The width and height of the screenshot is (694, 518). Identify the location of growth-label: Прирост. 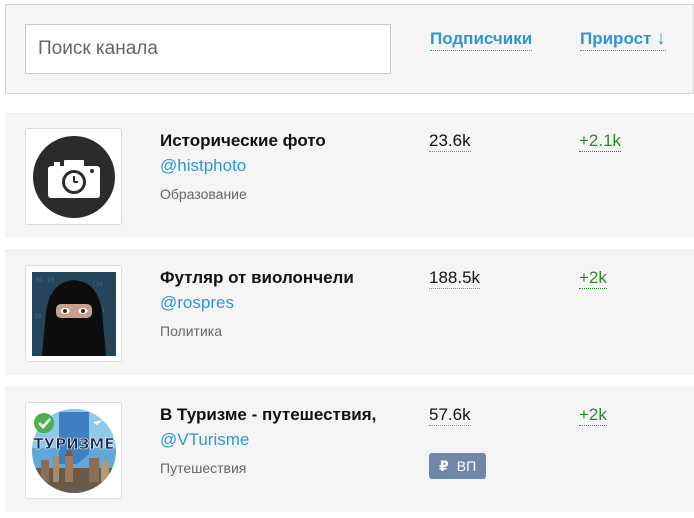
(616, 38).